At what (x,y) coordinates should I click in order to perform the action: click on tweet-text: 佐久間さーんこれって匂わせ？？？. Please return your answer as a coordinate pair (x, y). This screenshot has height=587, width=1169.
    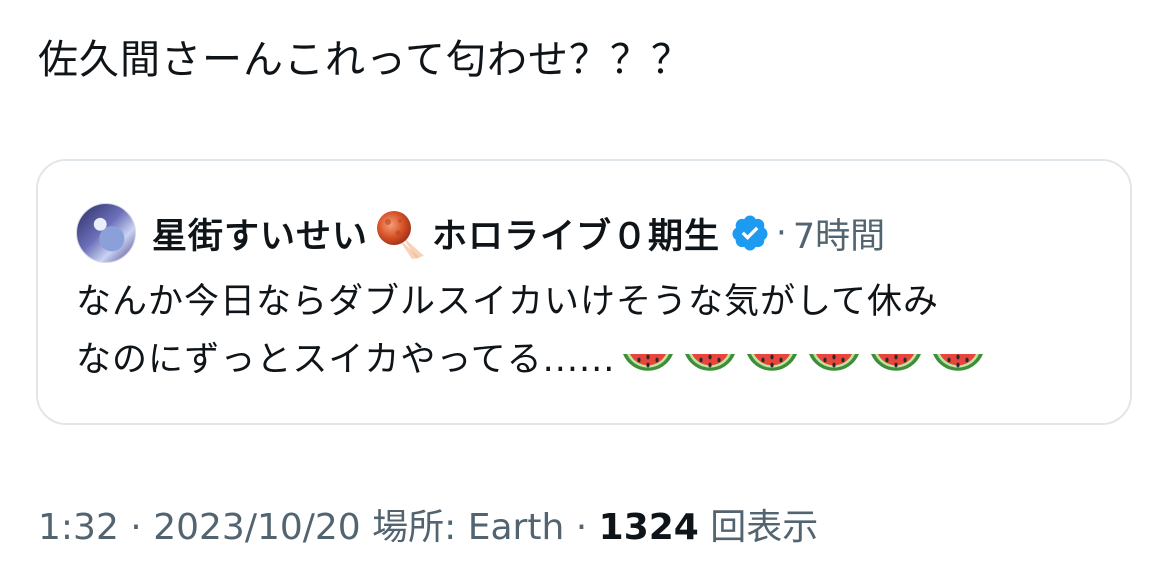
    Looking at the image, I should click on (365, 60).